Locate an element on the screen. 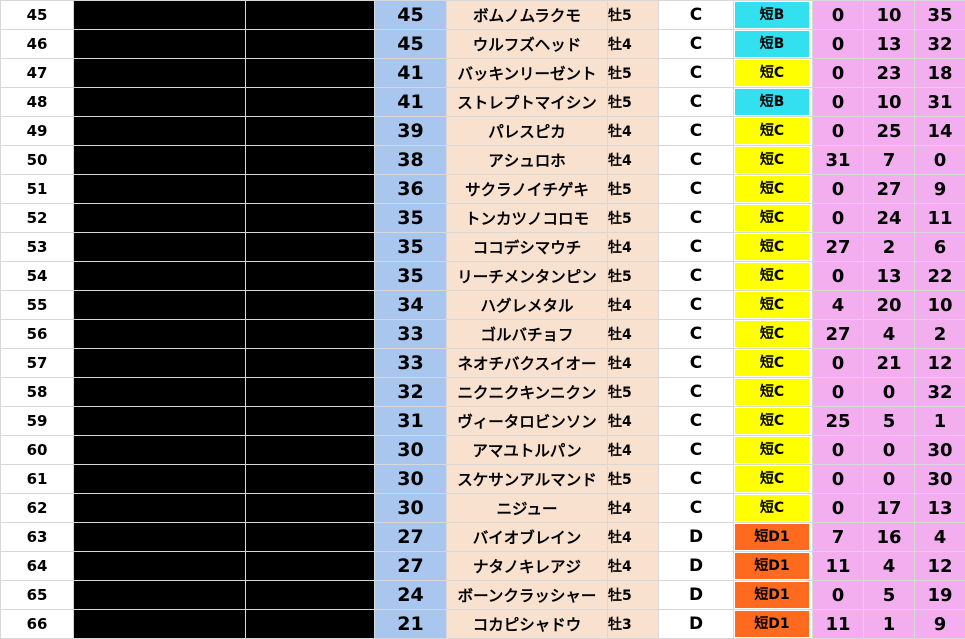 The image size is (965, 639). count-1-cell: 7 is located at coordinates (838, 537).